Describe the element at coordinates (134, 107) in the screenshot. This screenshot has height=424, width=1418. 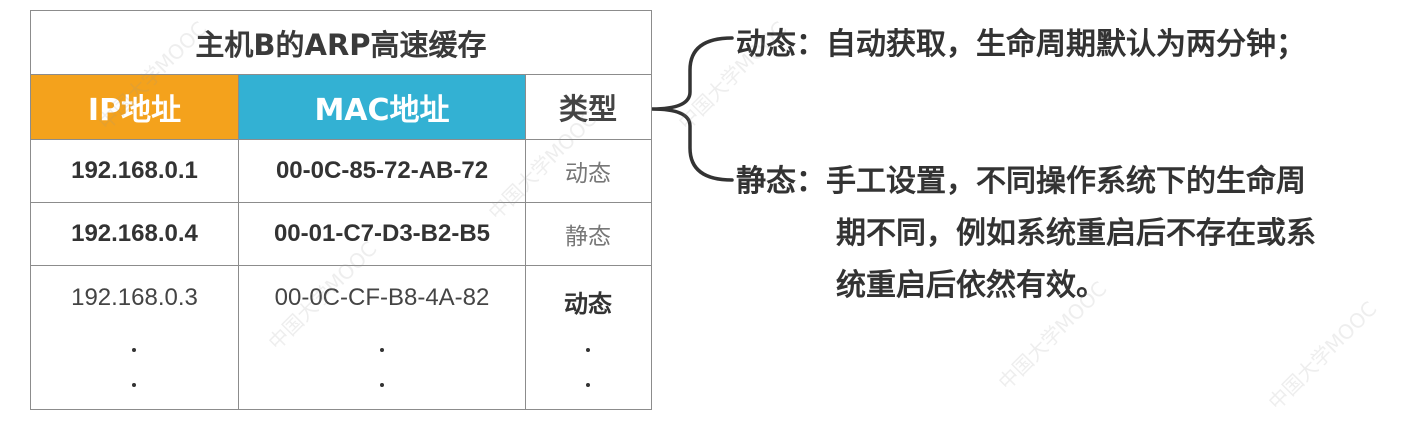
I see `ip-column-header: IP地址` at that location.